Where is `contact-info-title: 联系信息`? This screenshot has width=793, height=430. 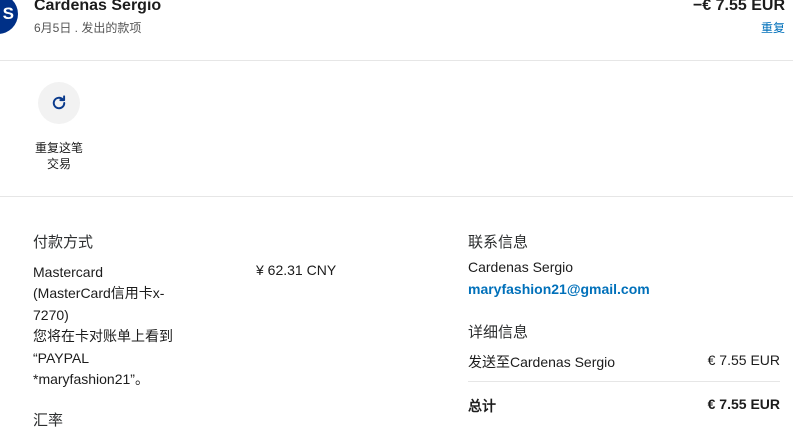
contact-info-title: 联系信息 is located at coordinates (498, 242).